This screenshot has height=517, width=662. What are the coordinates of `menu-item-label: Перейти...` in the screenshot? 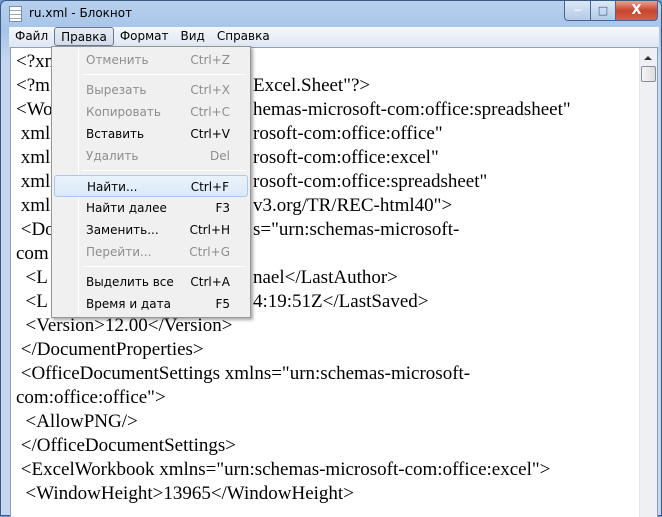 It's located at (119, 252).